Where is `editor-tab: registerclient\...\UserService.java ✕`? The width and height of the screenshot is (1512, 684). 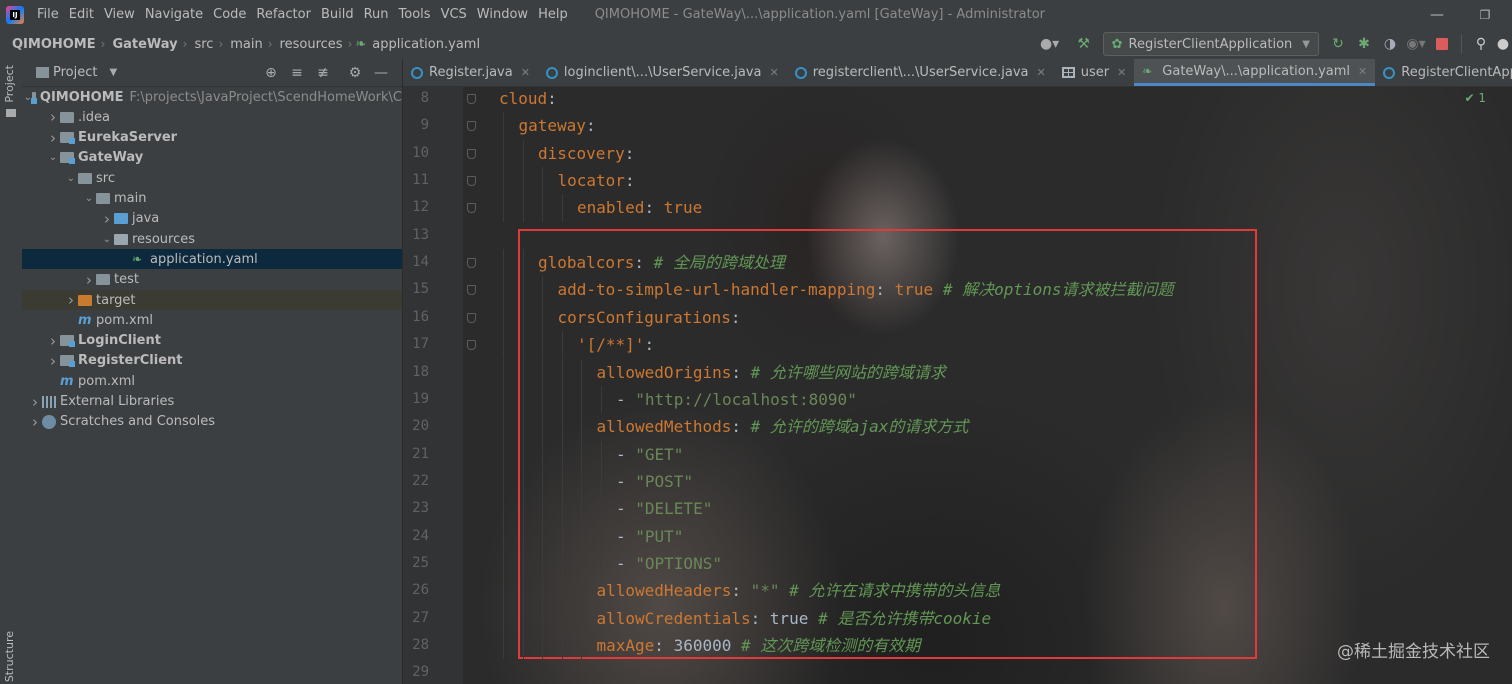
editor-tab: registerclient\...\UserService.java ✕ is located at coordinates (920, 72).